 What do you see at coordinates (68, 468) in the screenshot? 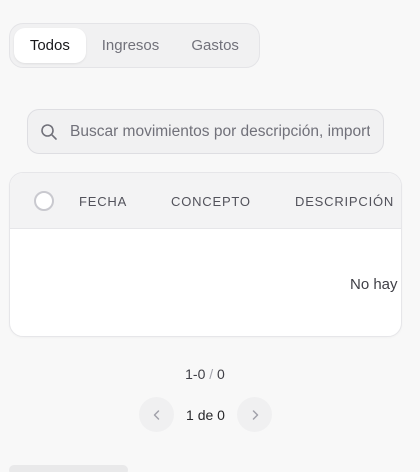
I see `bottom-bar` at bounding box center [68, 468].